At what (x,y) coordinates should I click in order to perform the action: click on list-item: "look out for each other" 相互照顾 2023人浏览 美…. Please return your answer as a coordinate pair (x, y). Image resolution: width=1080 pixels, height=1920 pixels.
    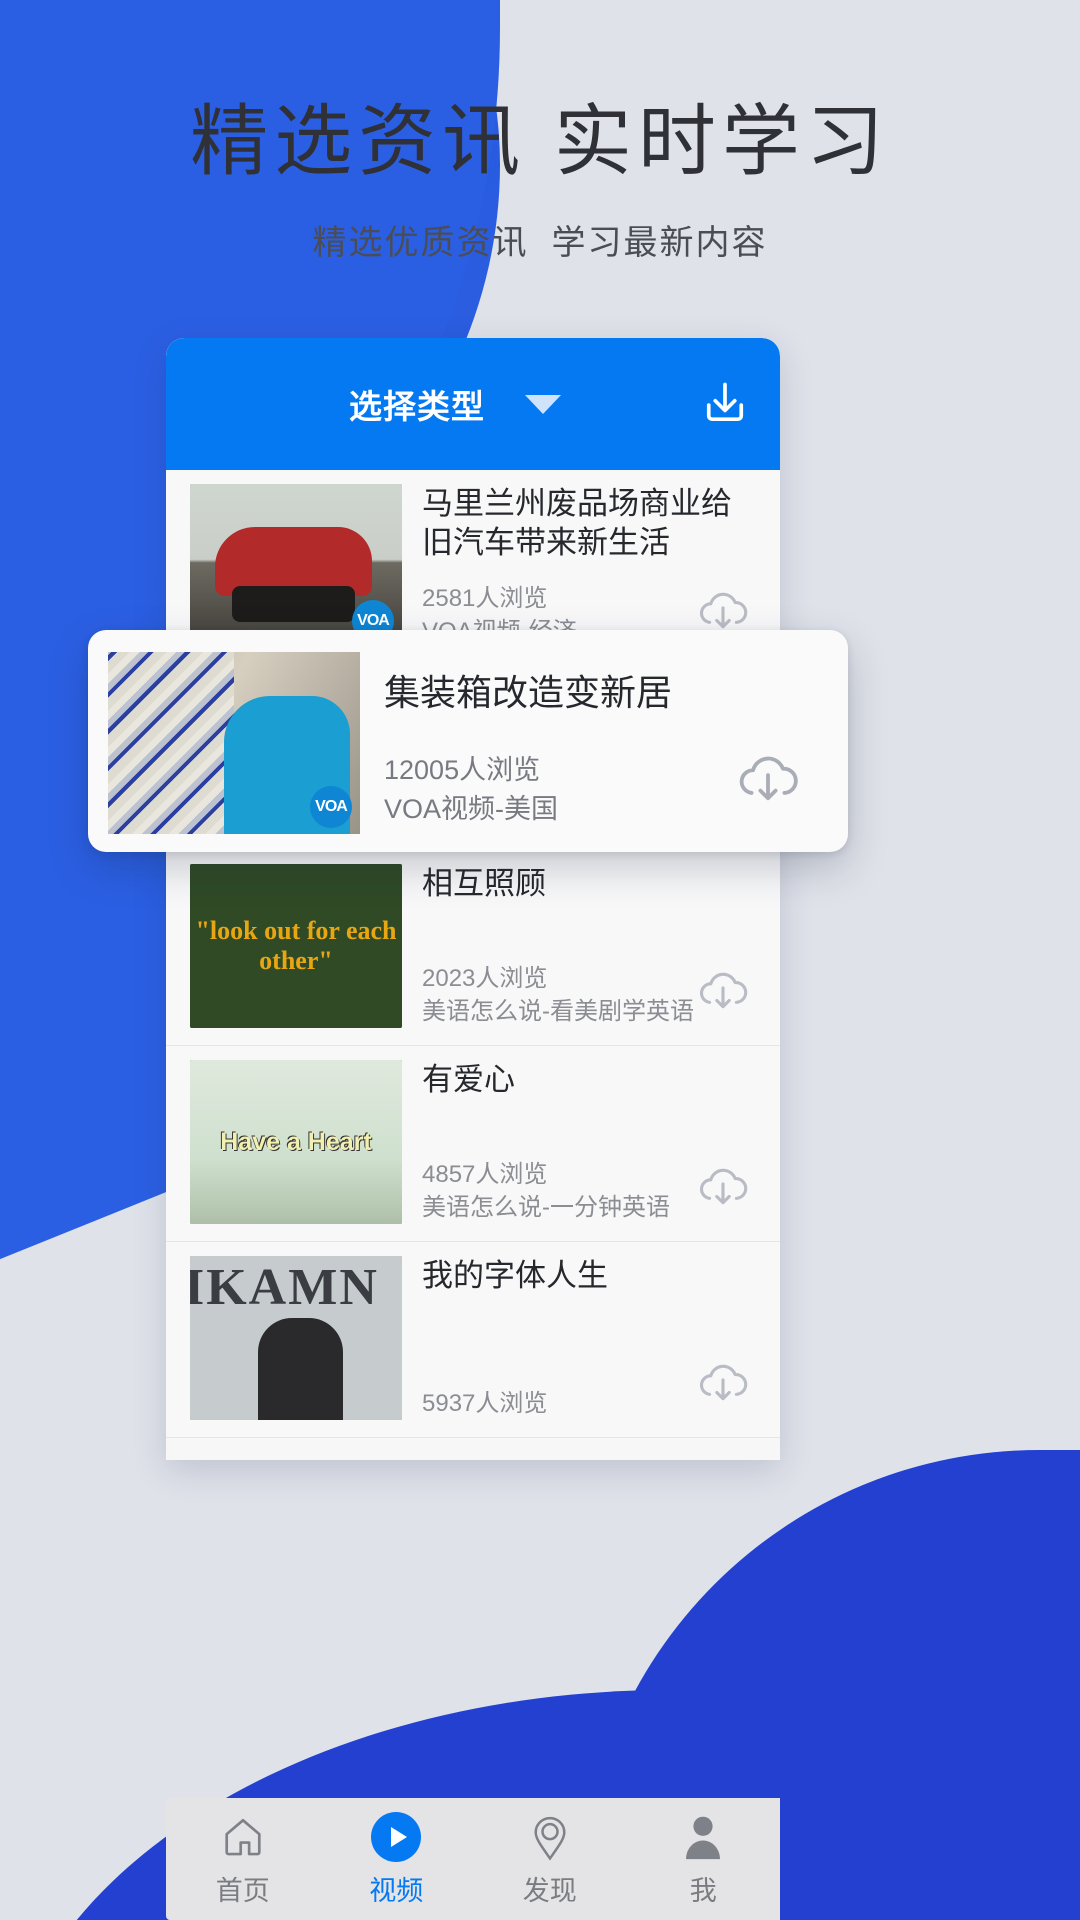
    Looking at the image, I should click on (473, 948).